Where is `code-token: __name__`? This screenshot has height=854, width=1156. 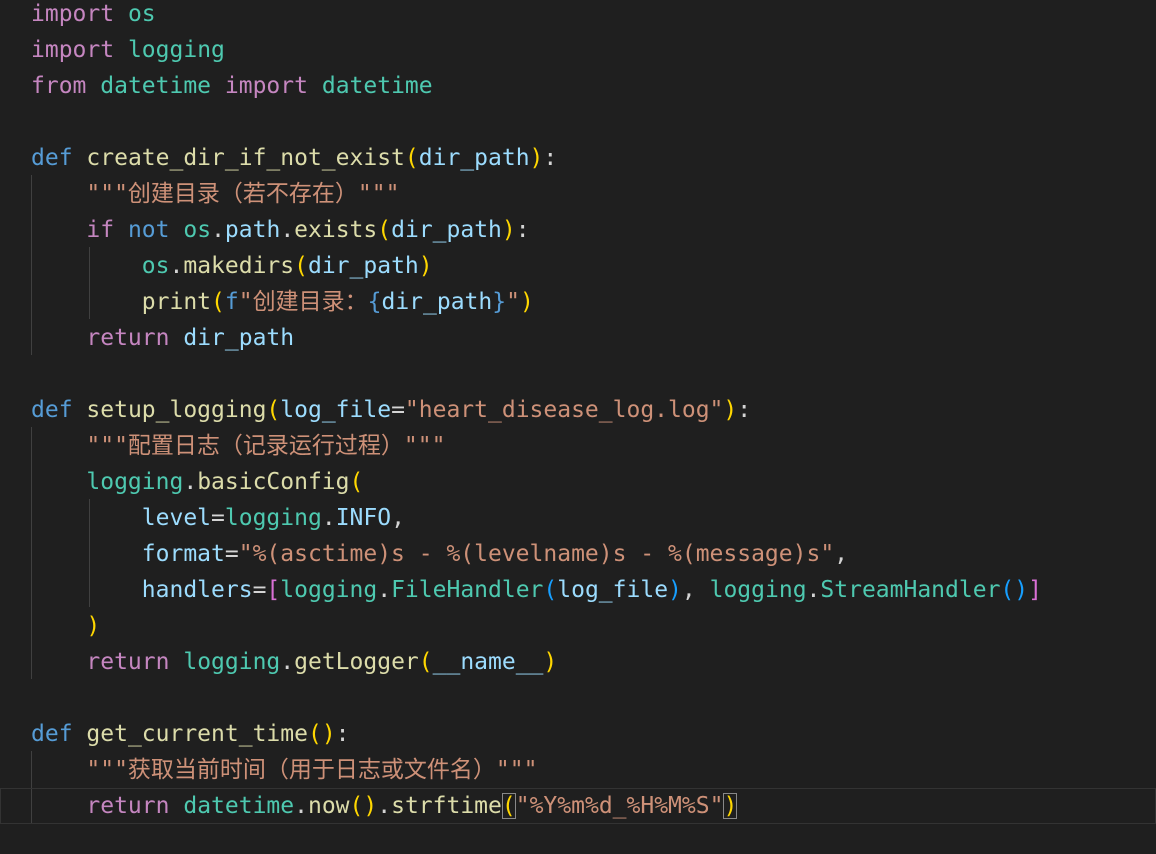
code-token: __name__ is located at coordinates (488, 662).